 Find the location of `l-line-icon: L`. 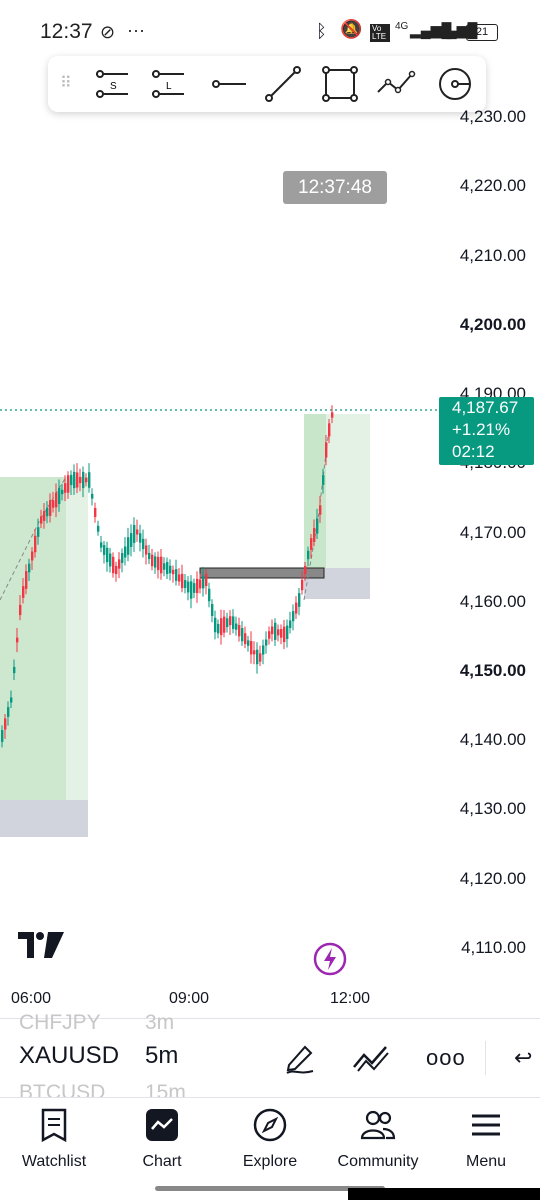

l-line-icon: L is located at coordinates (168, 84).